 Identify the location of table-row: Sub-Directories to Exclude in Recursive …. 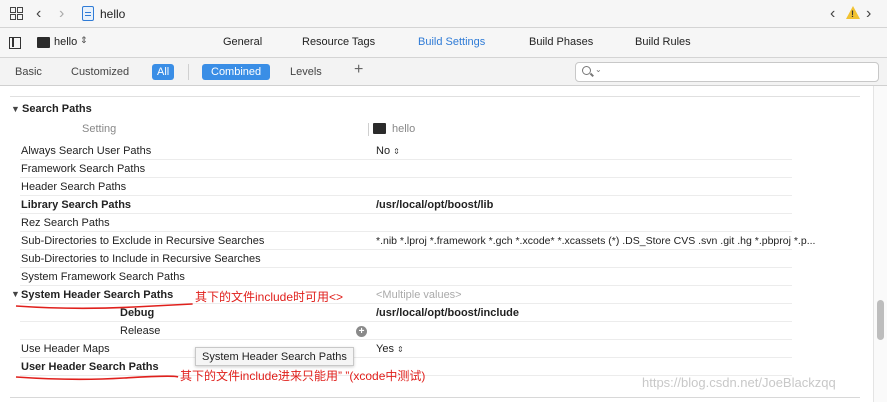
(417, 241).